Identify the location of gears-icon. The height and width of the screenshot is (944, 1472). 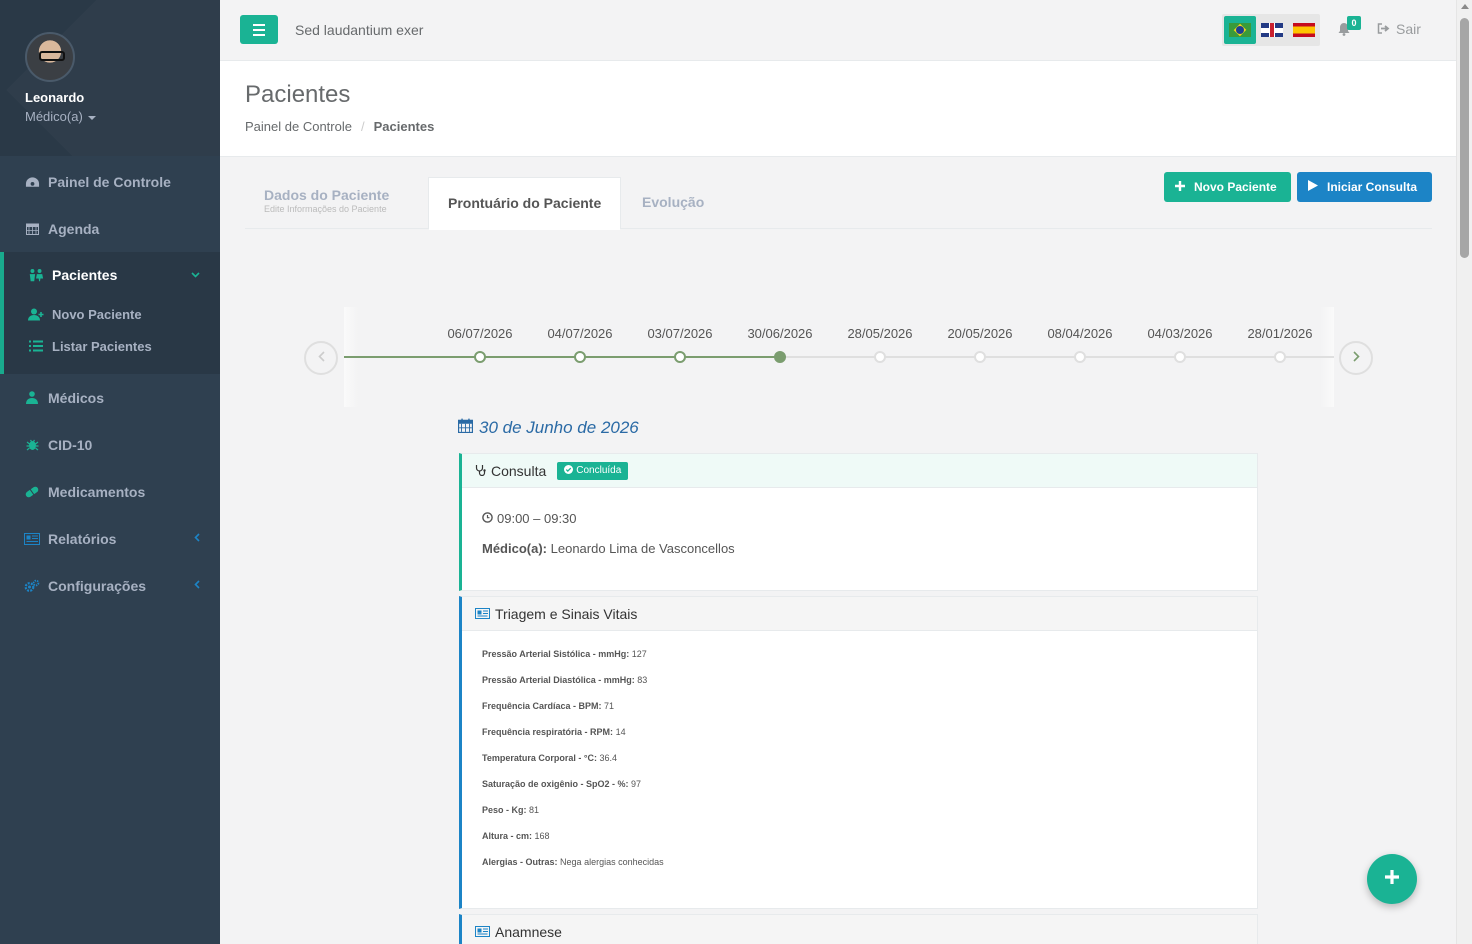
(32, 586).